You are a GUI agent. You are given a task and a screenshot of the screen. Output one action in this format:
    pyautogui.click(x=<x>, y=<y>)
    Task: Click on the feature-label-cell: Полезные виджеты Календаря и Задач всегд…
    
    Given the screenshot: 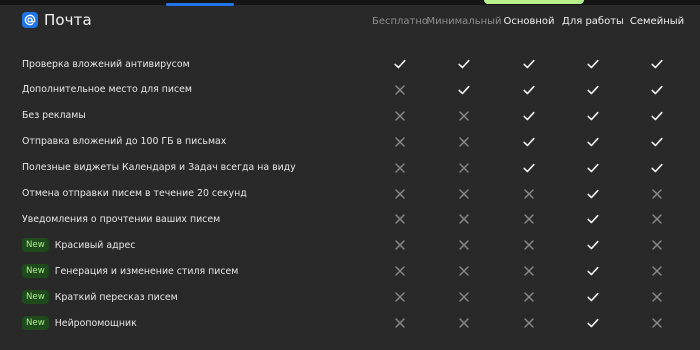 What is the action you would take?
    pyautogui.click(x=159, y=168)
    